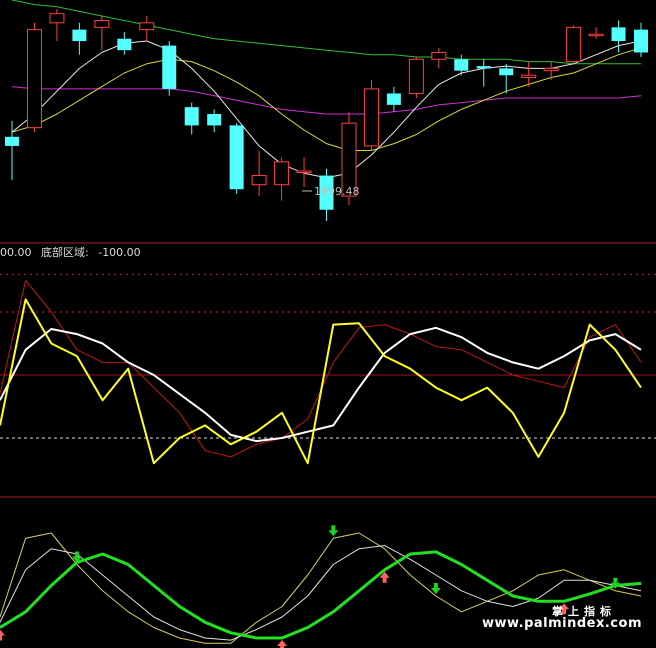 The width and height of the screenshot is (656, 648). Describe the element at coordinates (561, 623) in the screenshot. I see `watermark-url: www.palmindex.com` at that location.